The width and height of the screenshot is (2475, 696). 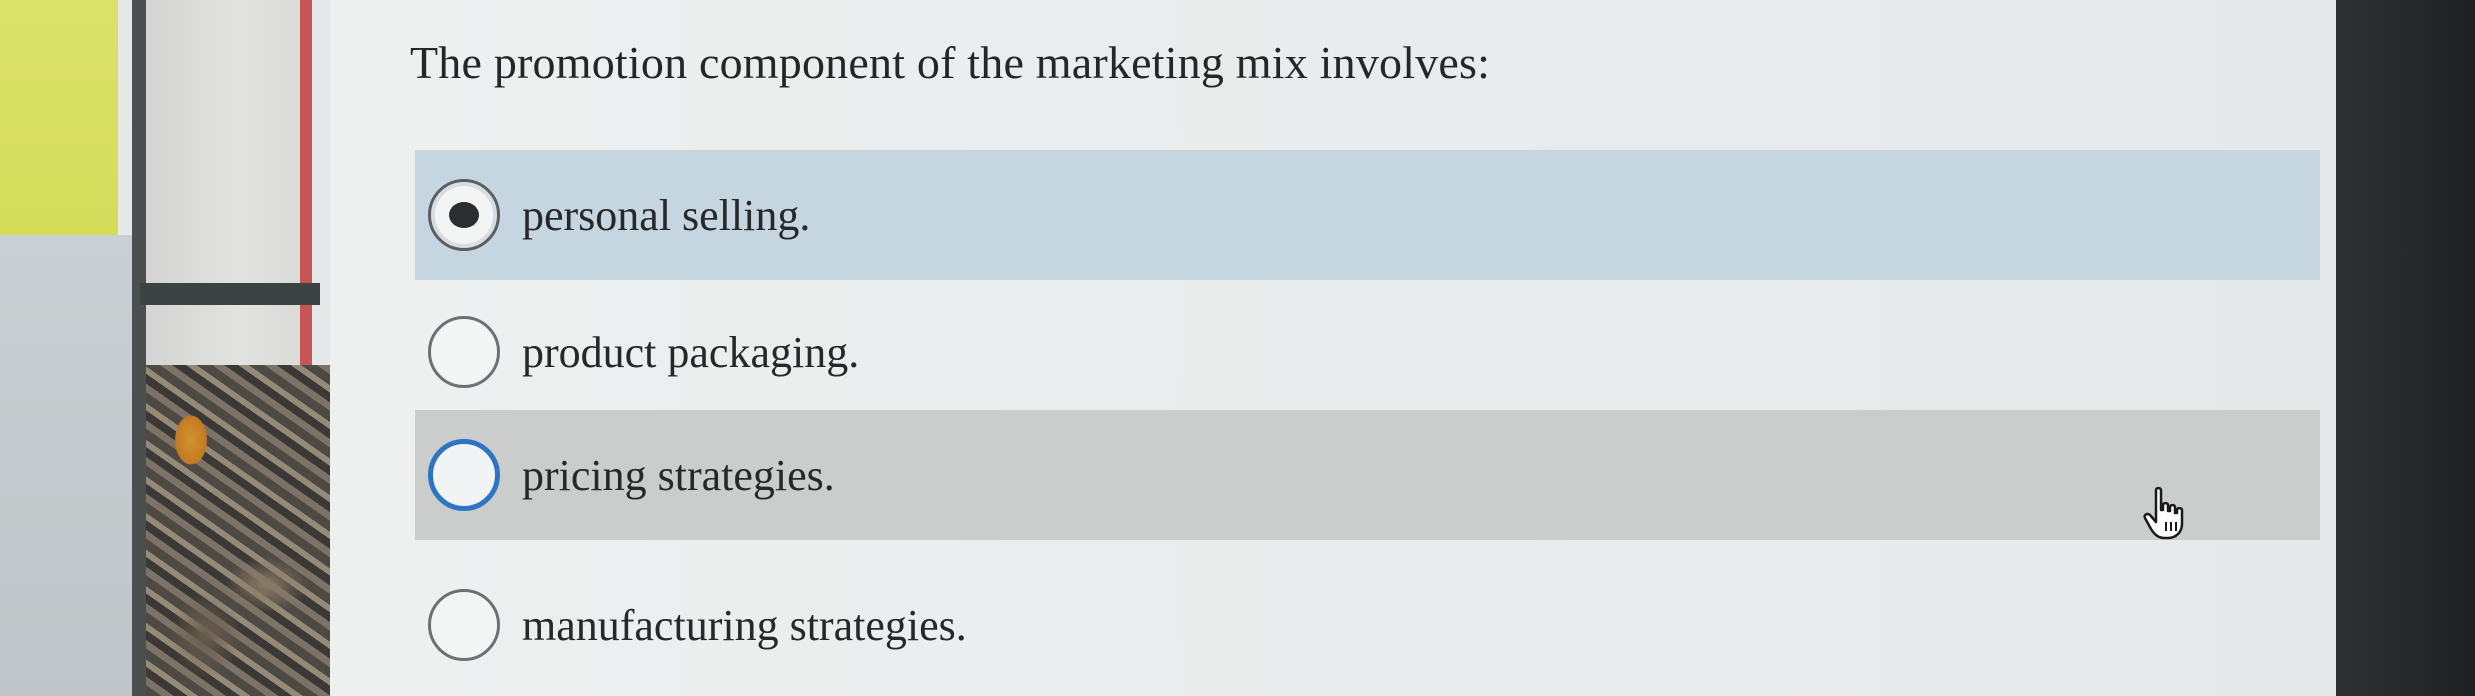 I want to click on radio-button-focused, so click(x=464, y=475).